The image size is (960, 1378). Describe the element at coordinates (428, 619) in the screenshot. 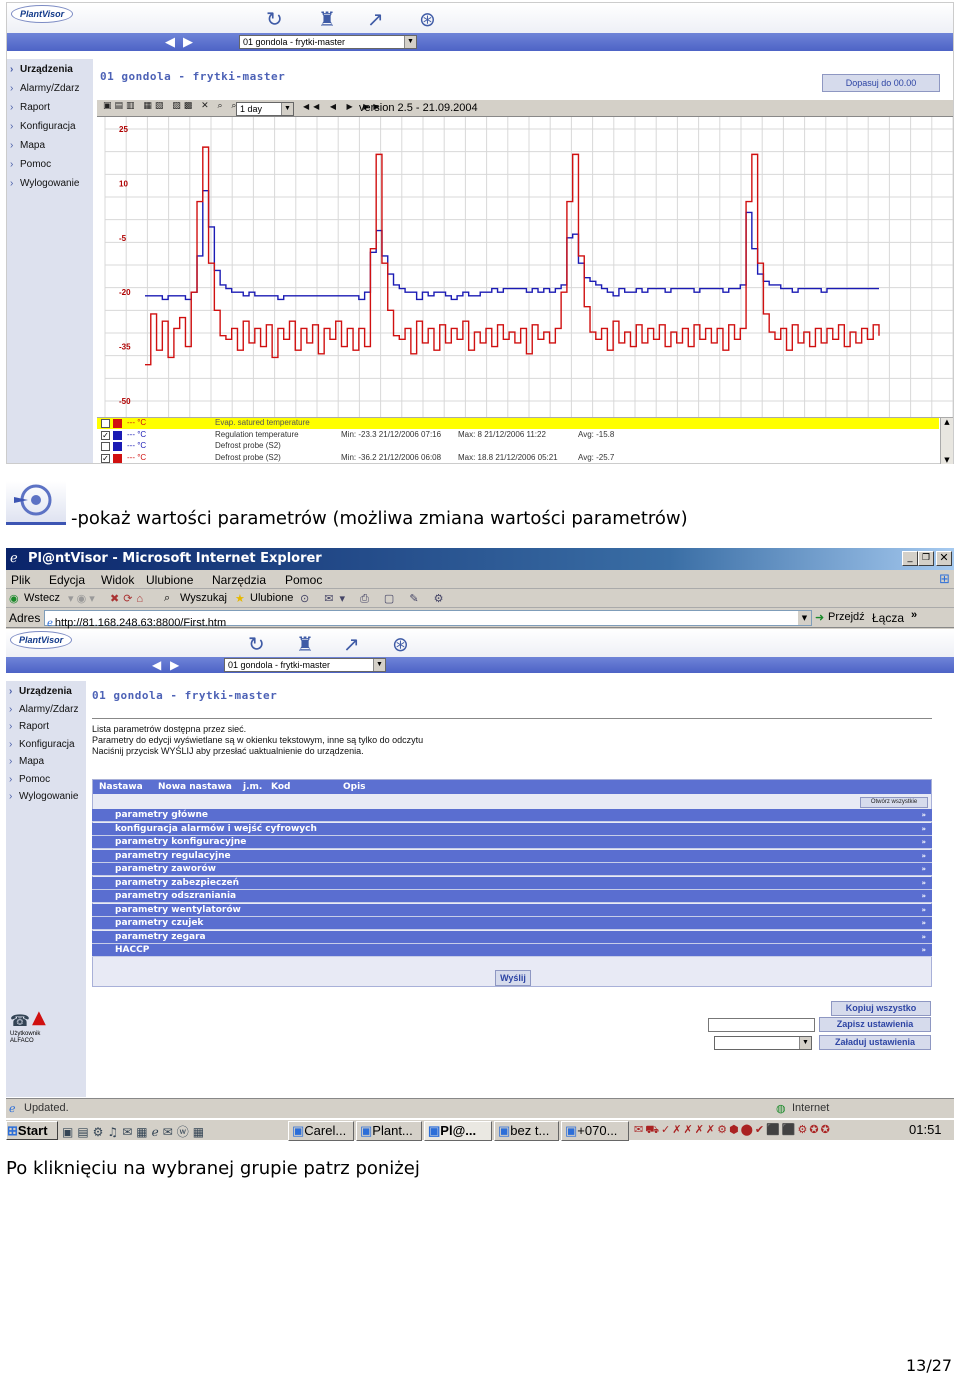

I see `address-input: ℯ http://81.168.248.63:8800/First.htm ▼` at that location.